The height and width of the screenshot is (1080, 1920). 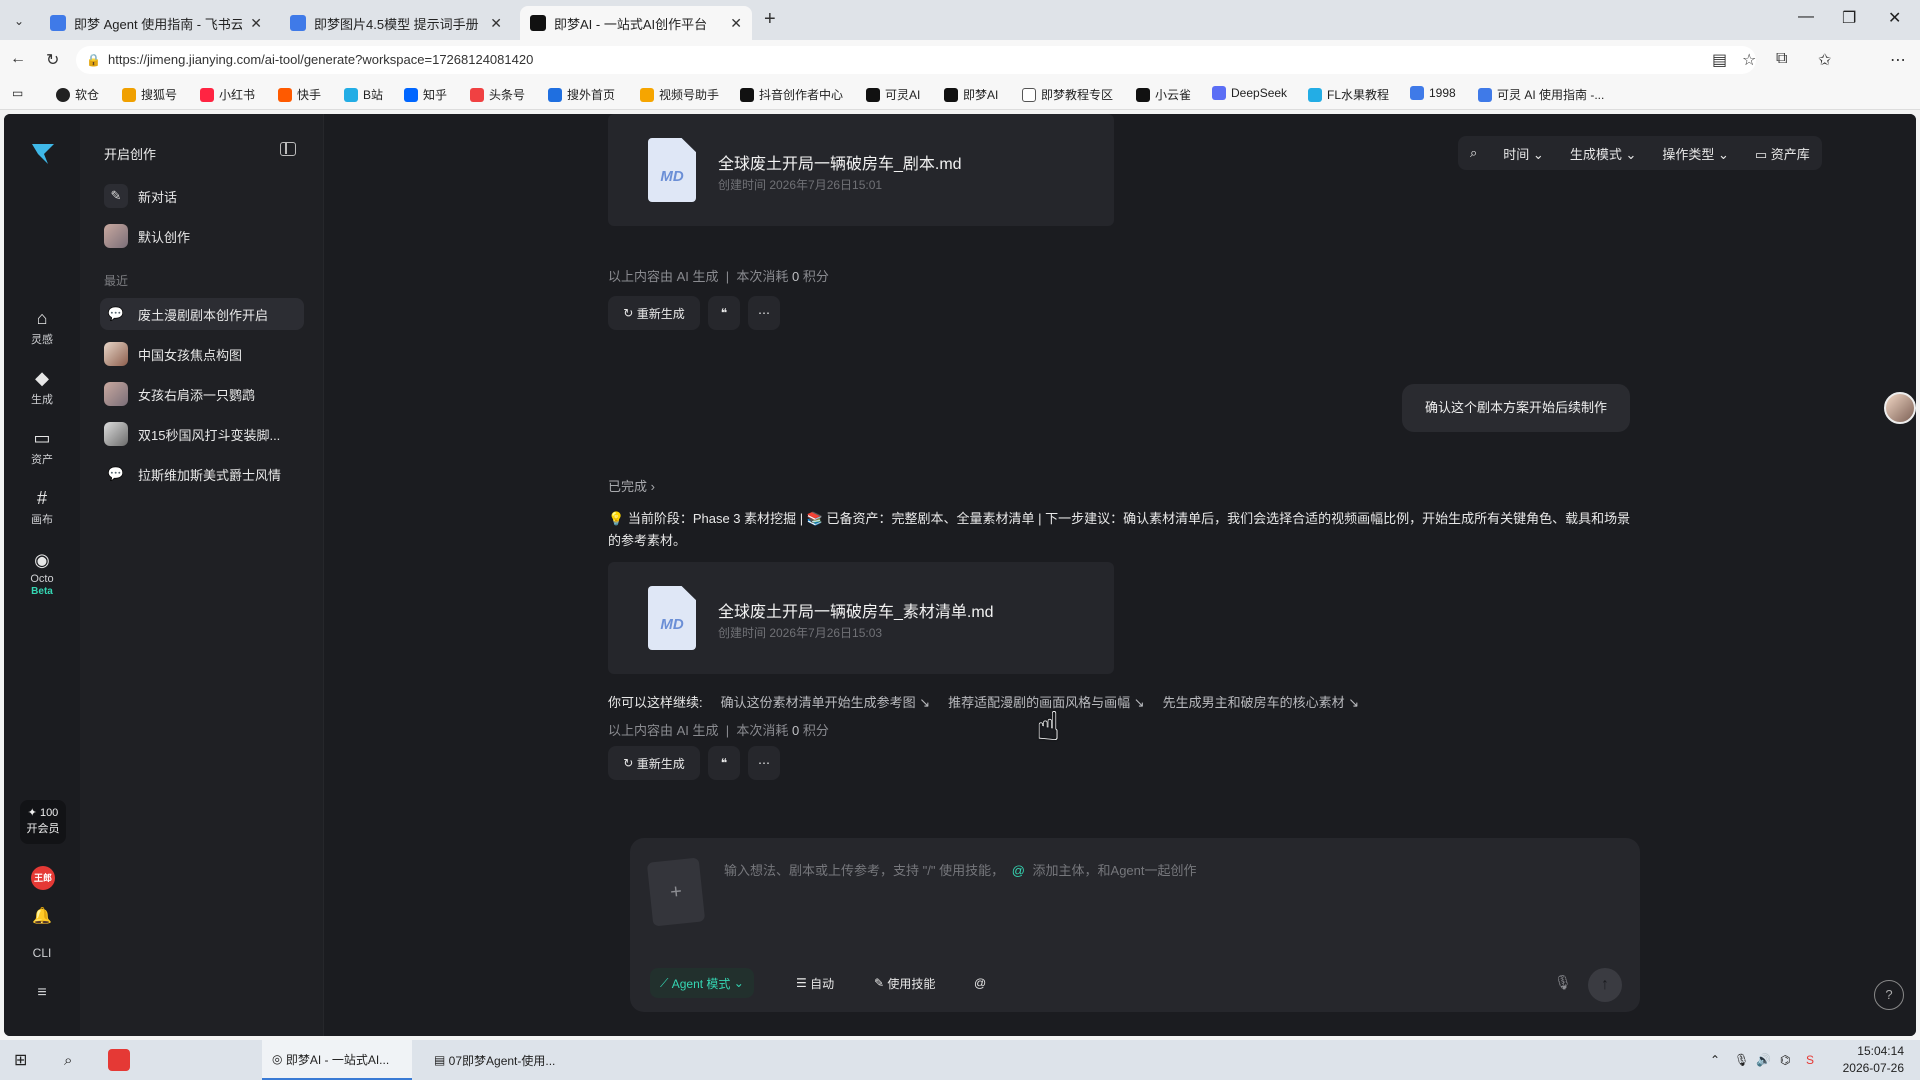 What do you see at coordinates (1719, 60) in the screenshot?
I see `reader-mode-icon: ▤` at bounding box center [1719, 60].